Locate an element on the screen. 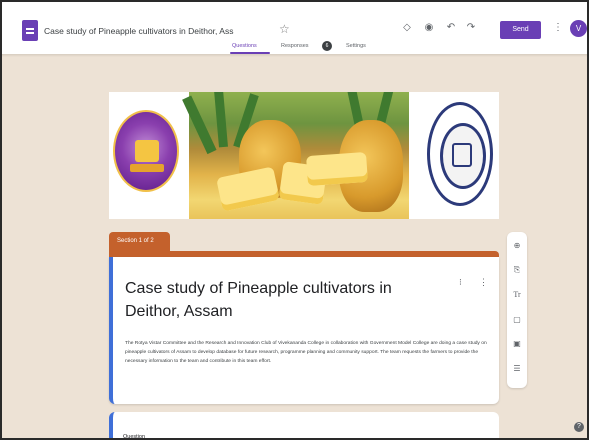  responses-count-badge: 6 is located at coordinates (327, 46).